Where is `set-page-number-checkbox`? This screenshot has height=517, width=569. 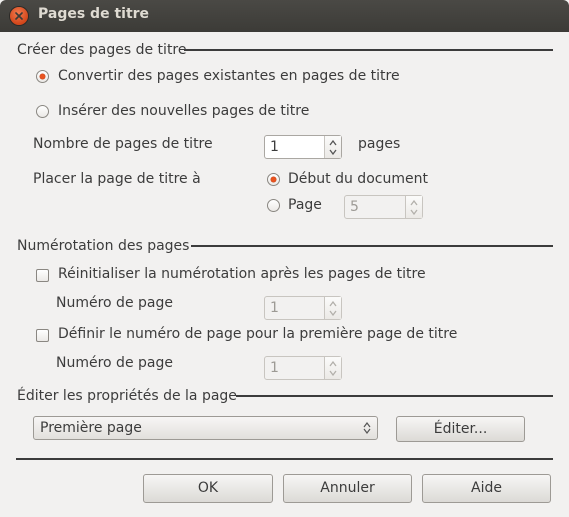
set-page-number-checkbox is located at coordinates (42, 335).